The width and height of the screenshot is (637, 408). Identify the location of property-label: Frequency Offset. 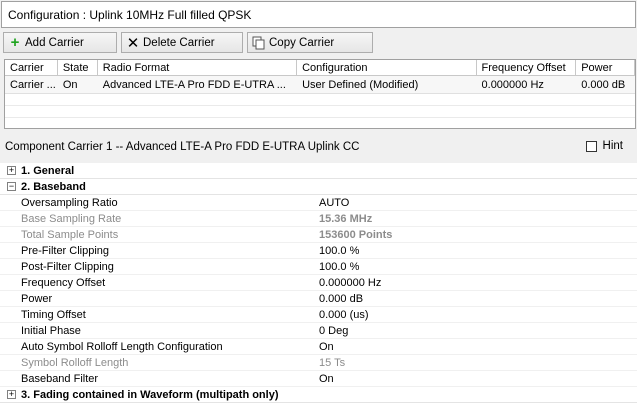
(63, 282).